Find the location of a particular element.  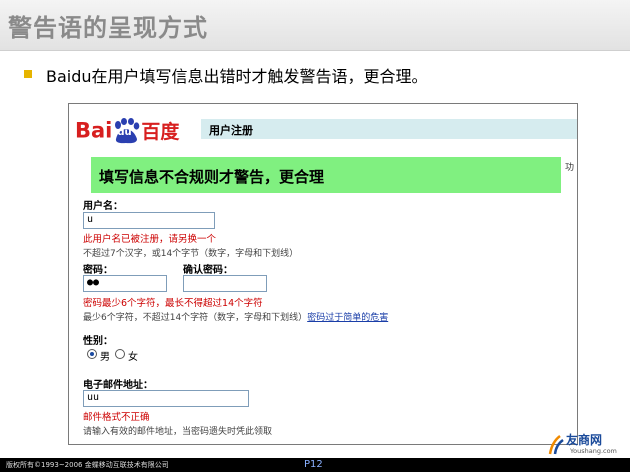

baidu-logo-chinese: 百度 is located at coordinates (160, 132).